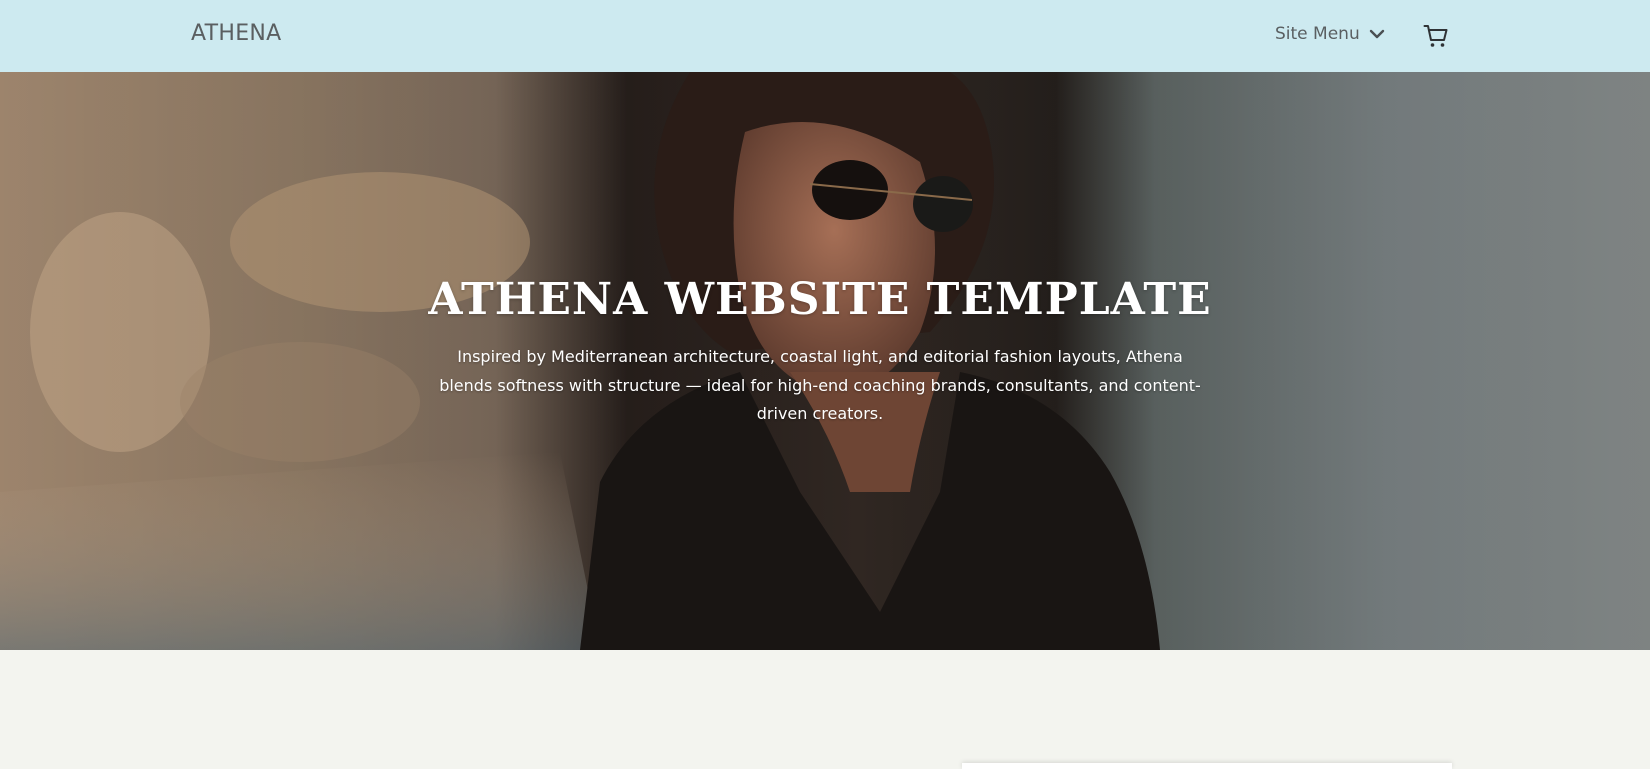 This screenshot has width=1650, height=769. What do you see at coordinates (1317, 34) in the screenshot?
I see `site-menu-label: Site Menu` at bounding box center [1317, 34].